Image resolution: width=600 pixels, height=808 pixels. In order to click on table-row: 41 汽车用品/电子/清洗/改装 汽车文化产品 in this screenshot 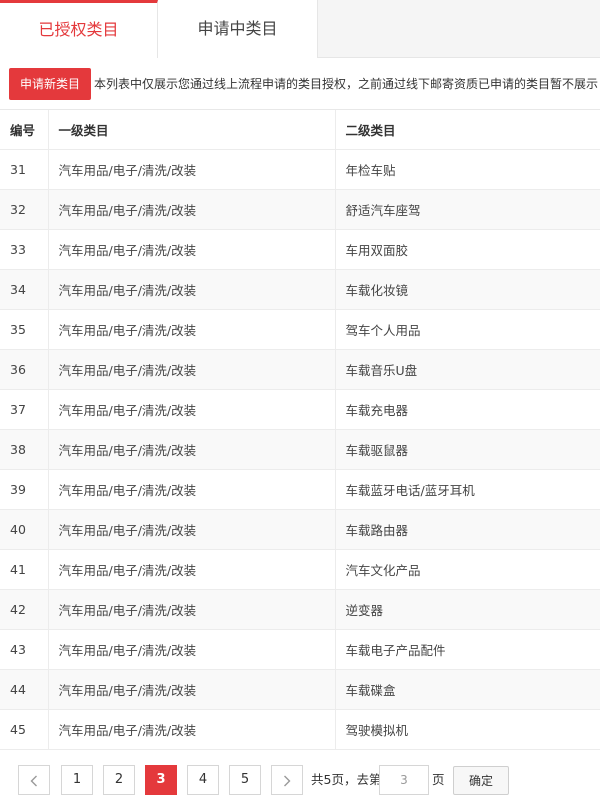, I will do `click(300, 569)`.